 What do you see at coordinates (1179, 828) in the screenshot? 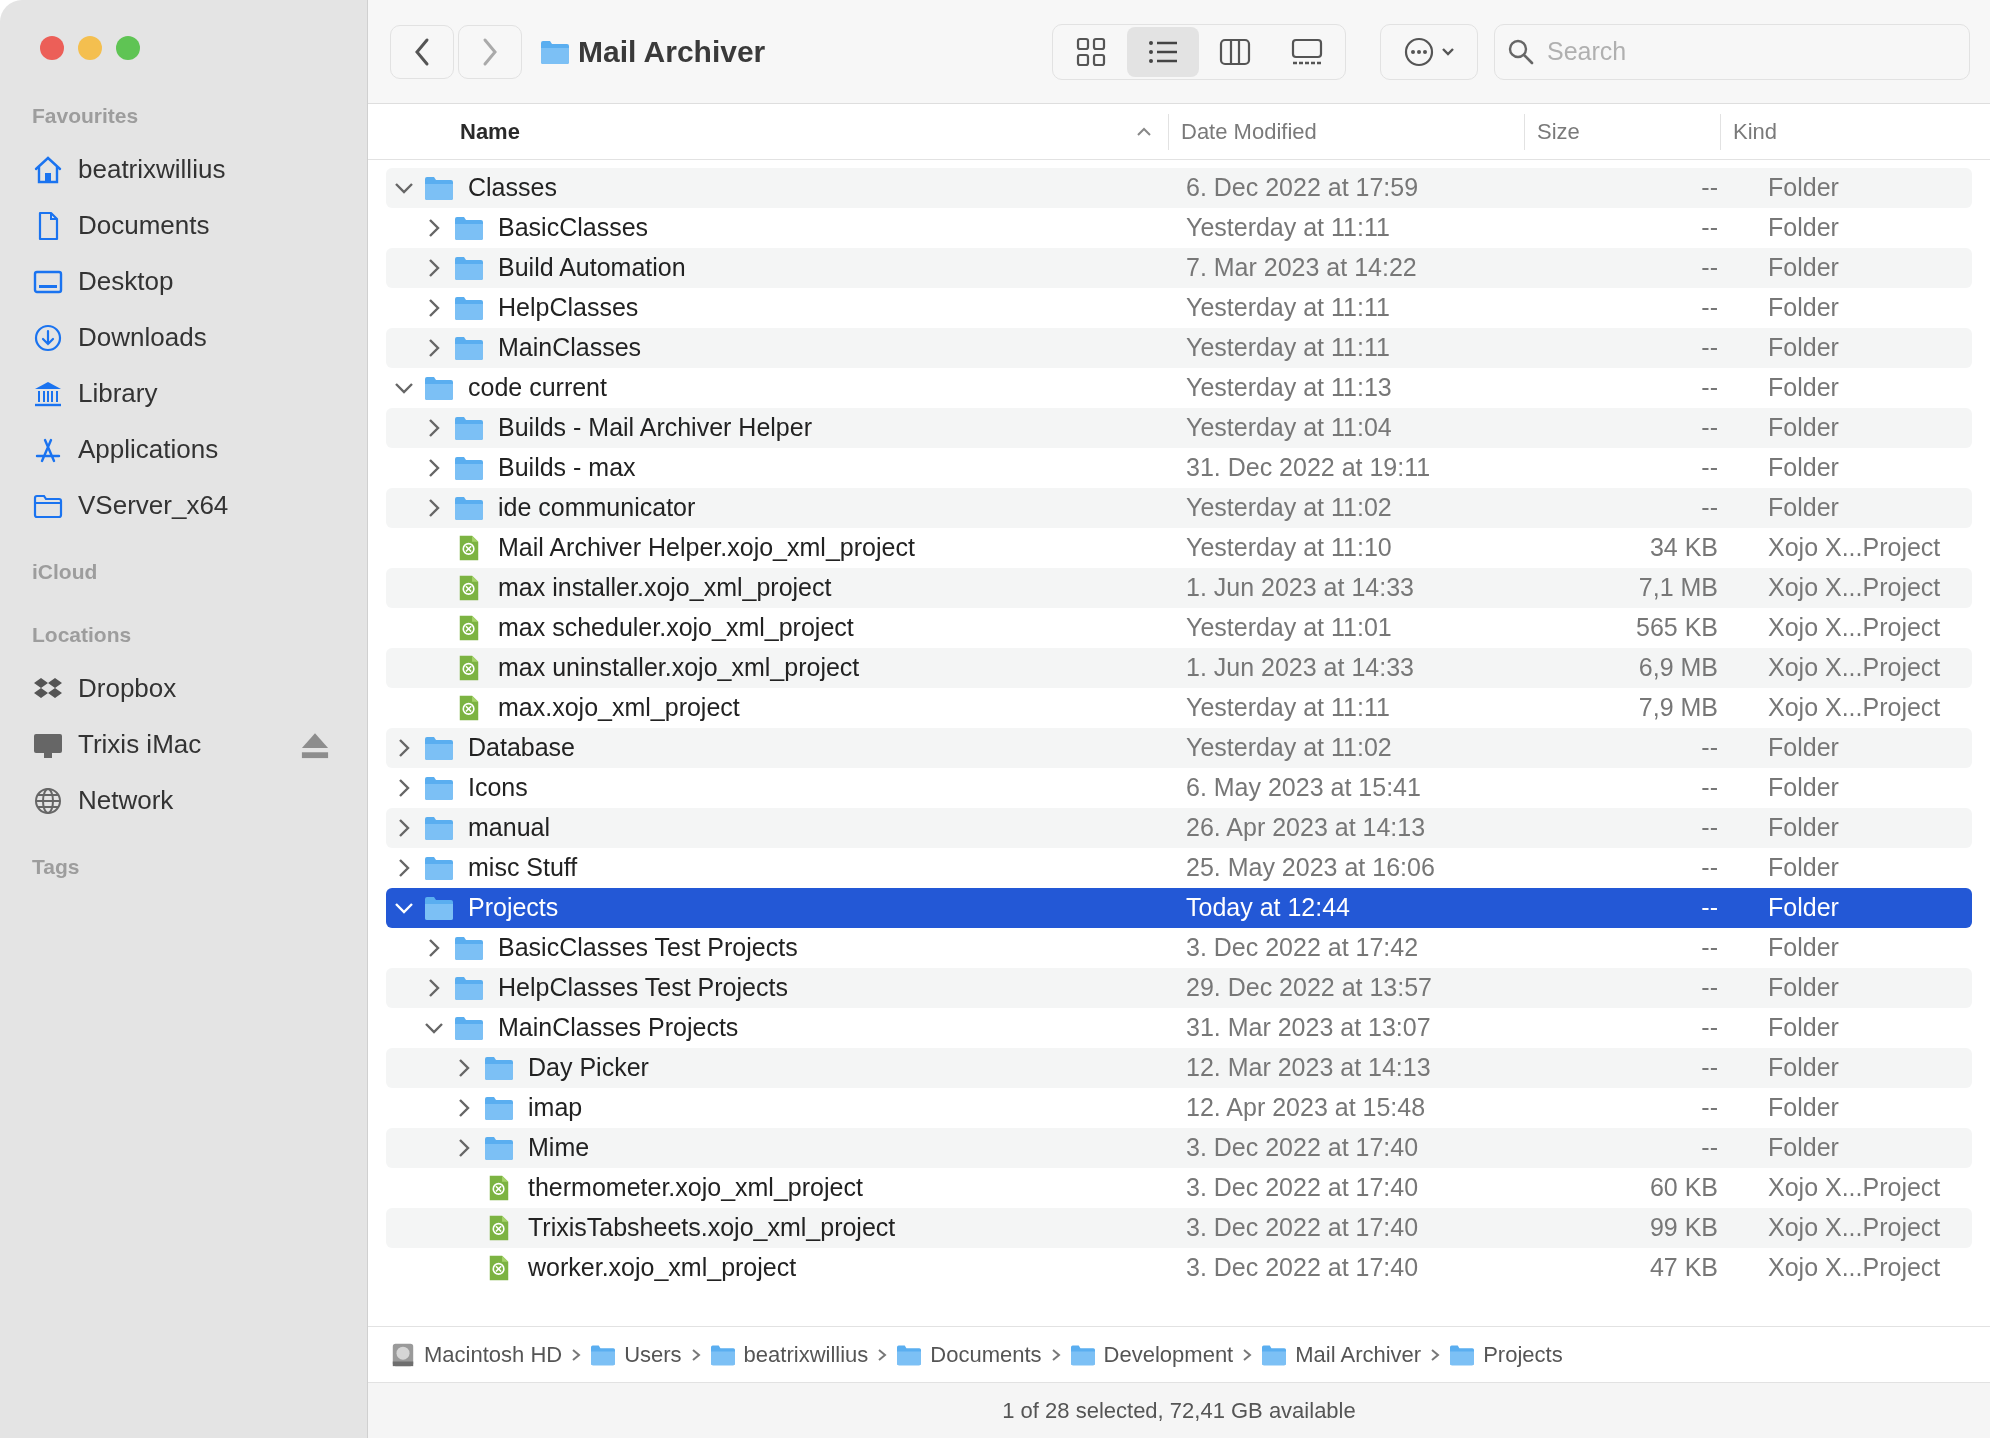
I see `file-row: manual 26. Apr 2023 at 14:13 -- Folder` at bounding box center [1179, 828].